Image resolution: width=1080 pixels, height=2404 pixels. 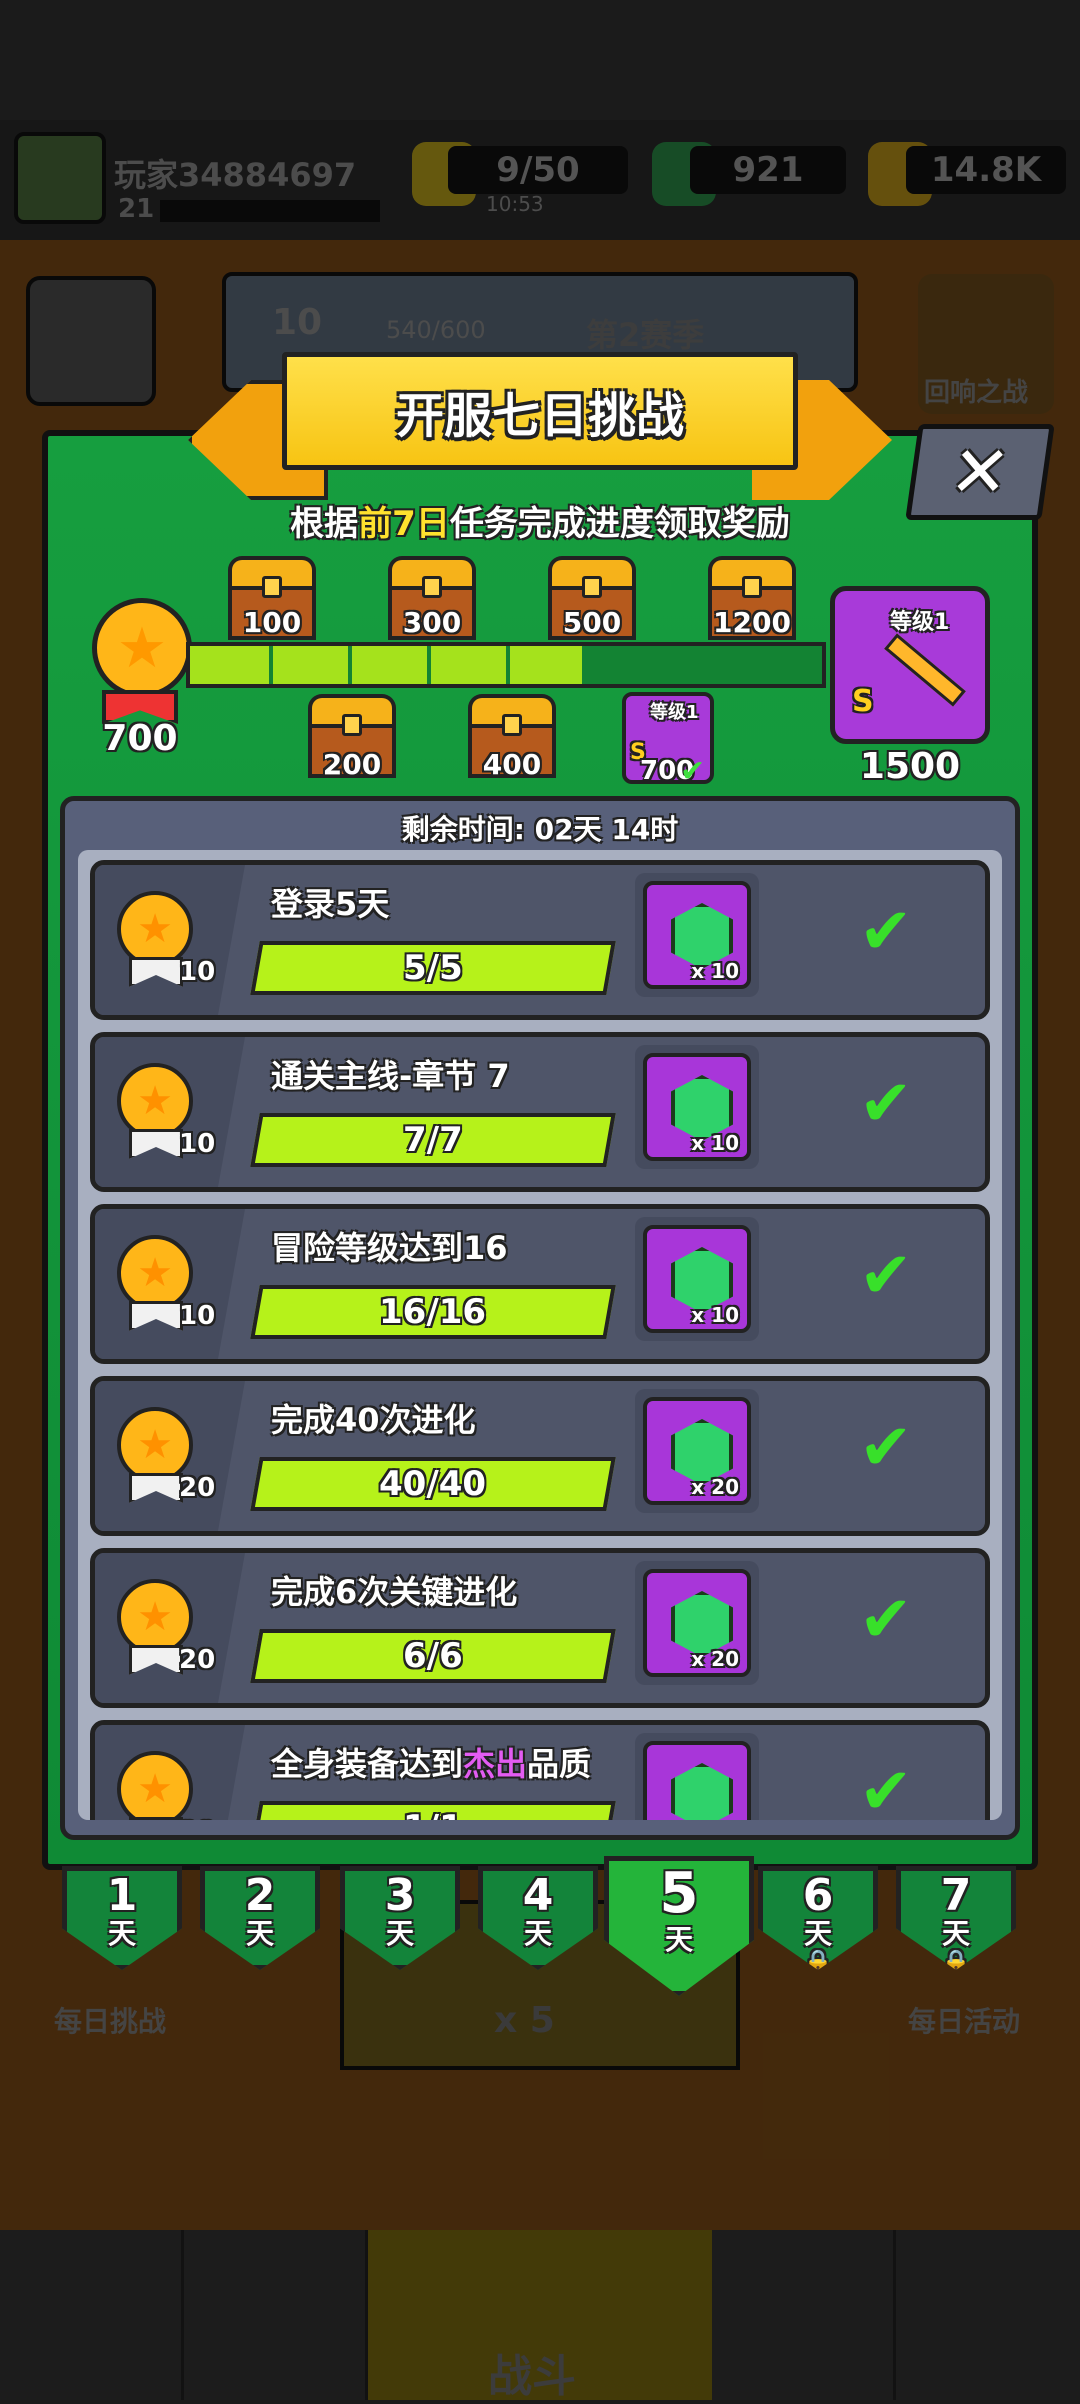 What do you see at coordinates (540, 411) in the screenshot?
I see `popup-title: 开服七日挑战` at bounding box center [540, 411].